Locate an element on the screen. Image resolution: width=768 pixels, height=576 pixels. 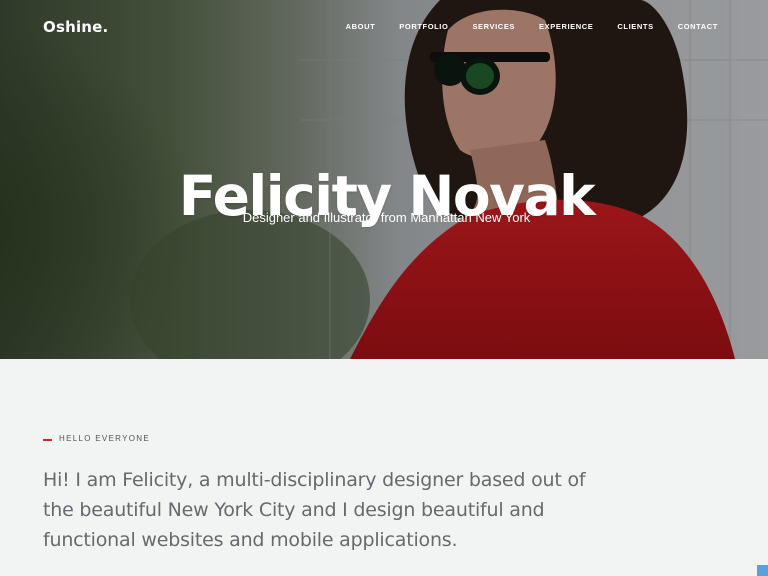
nav-item-clients: CLIENTS is located at coordinates (635, 26).